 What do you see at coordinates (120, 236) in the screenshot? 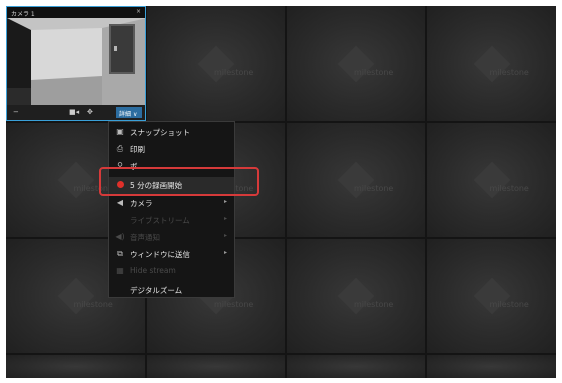
I see `speaker-icon: ◀)` at bounding box center [120, 236].